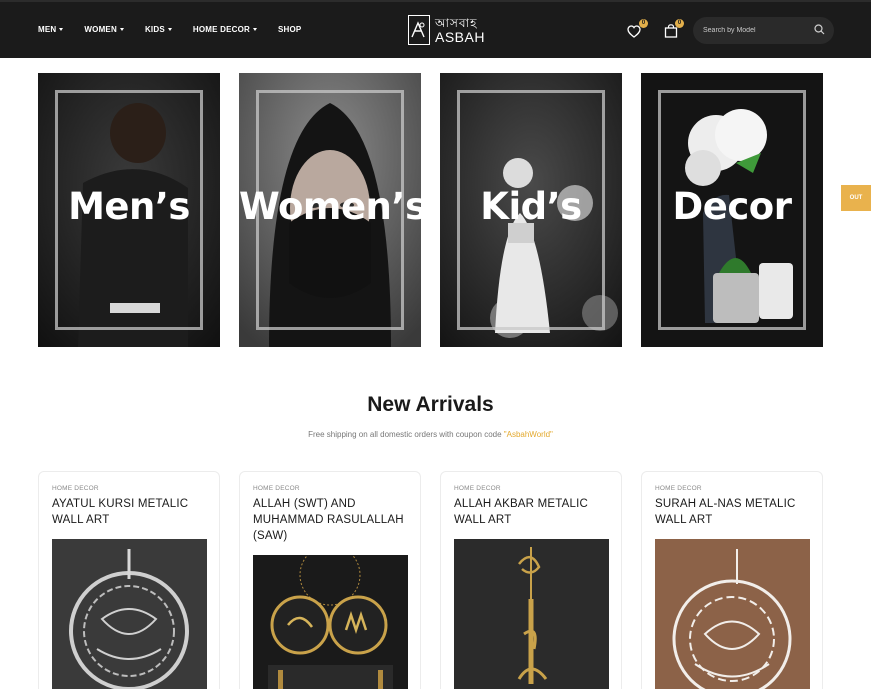  Describe the element at coordinates (528, 434) in the screenshot. I see `coupon-code: "AsbahWorld"` at that location.